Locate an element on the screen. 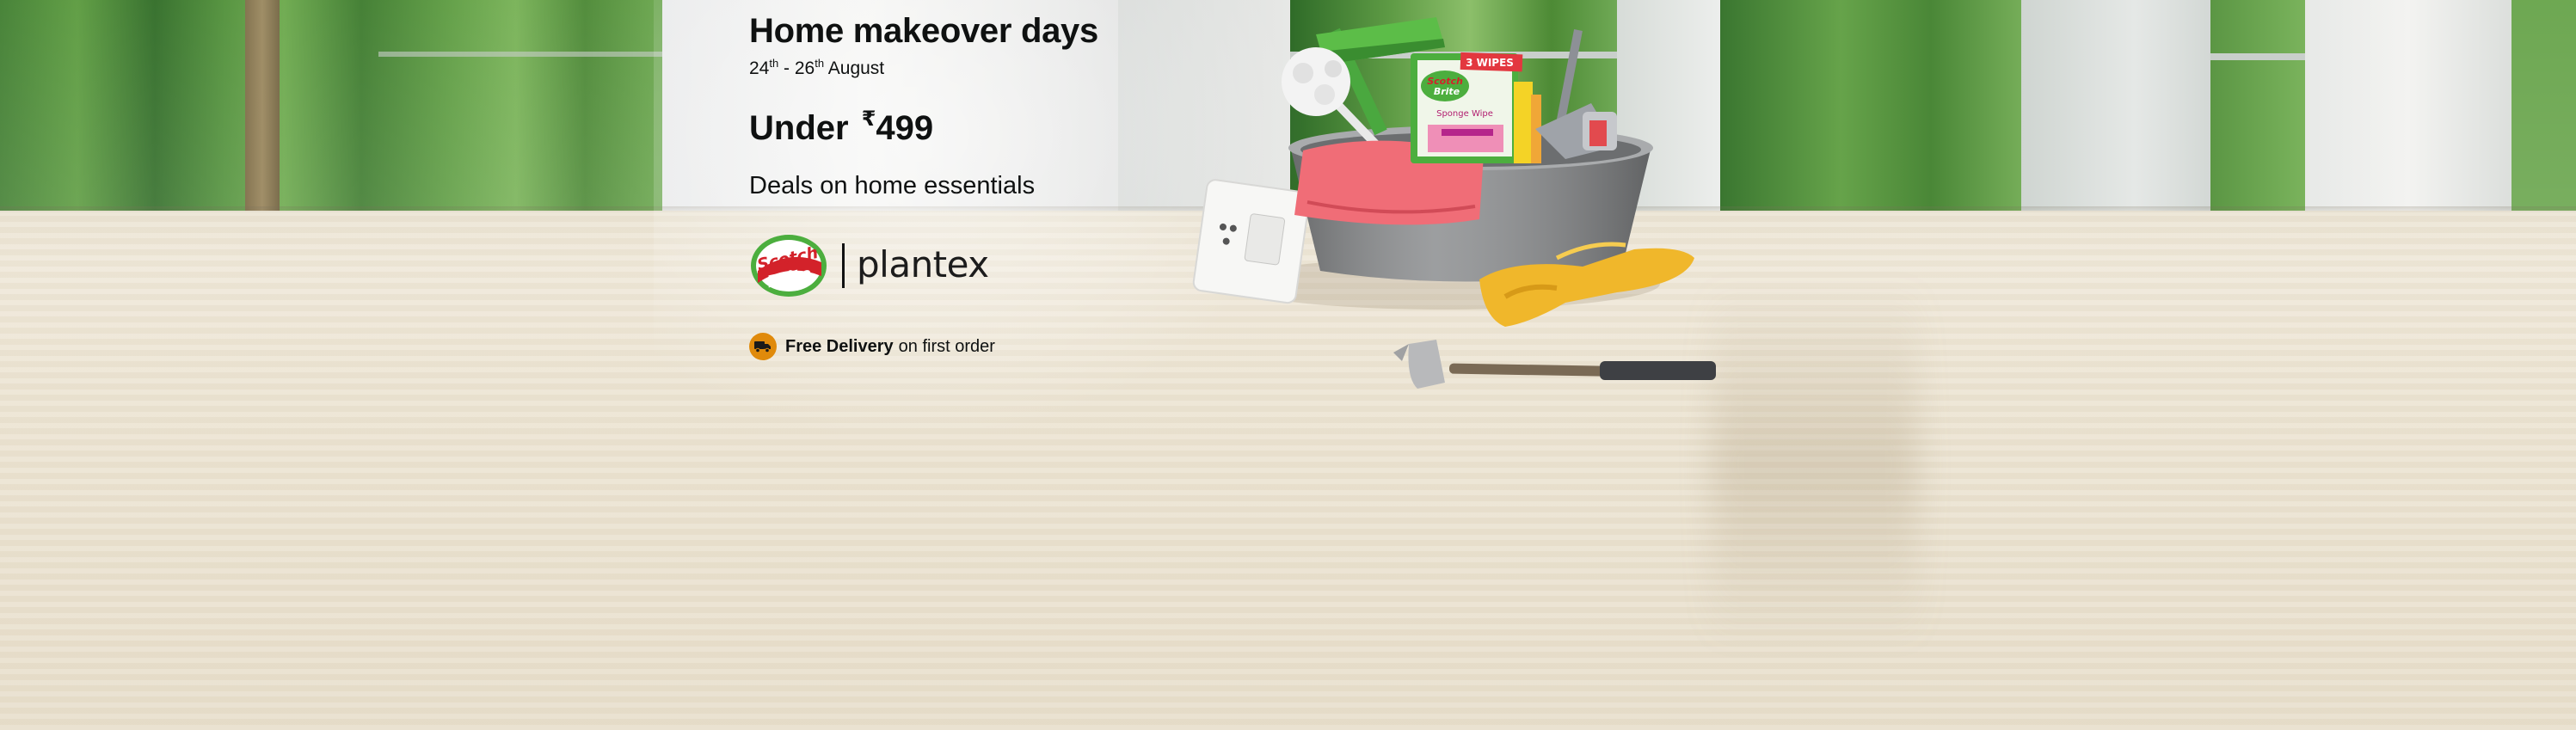 The width and height of the screenshot is (2576, 730). switch-plate-icon is located at coordinates (1251, 241).